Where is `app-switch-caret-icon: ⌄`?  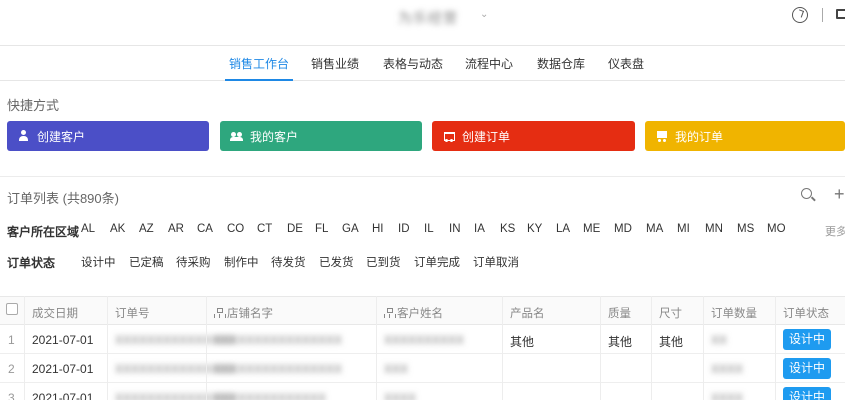 app-switch-caret-icon: ⌄ is located at coordinates (484, 14).